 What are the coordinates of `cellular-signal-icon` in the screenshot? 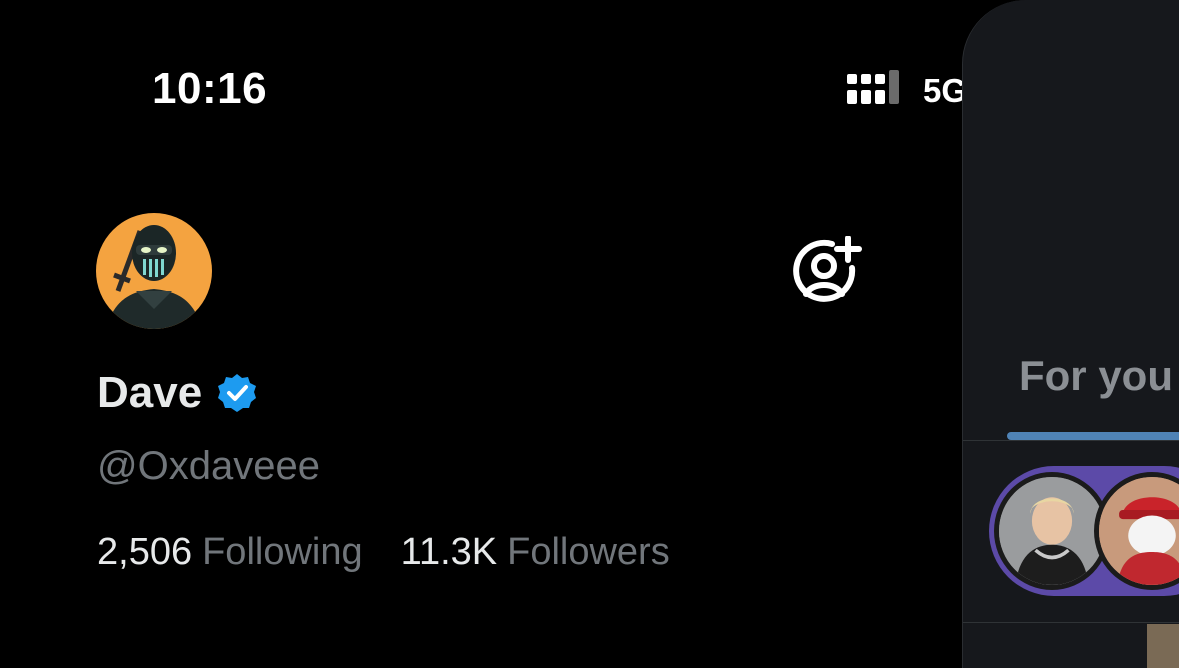 It's located at (873, 87).